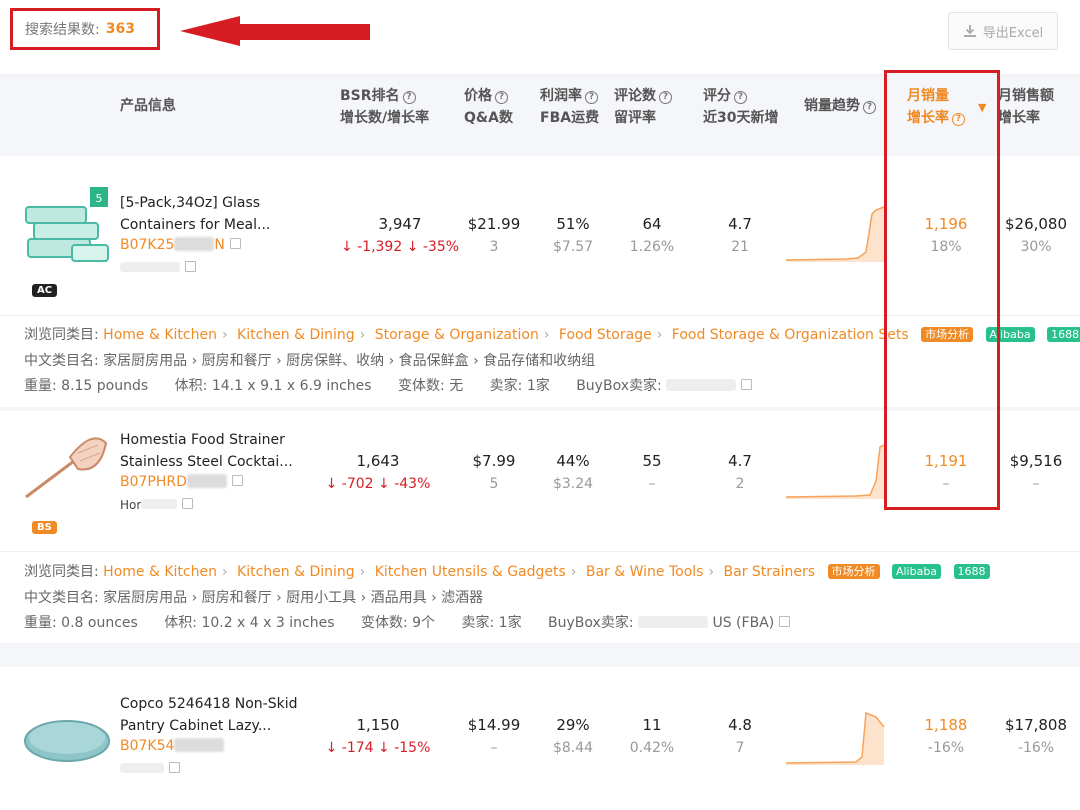 This screenshot has height=810, width=1080. I want to click on ac-badge: AC, so click(45, 290).